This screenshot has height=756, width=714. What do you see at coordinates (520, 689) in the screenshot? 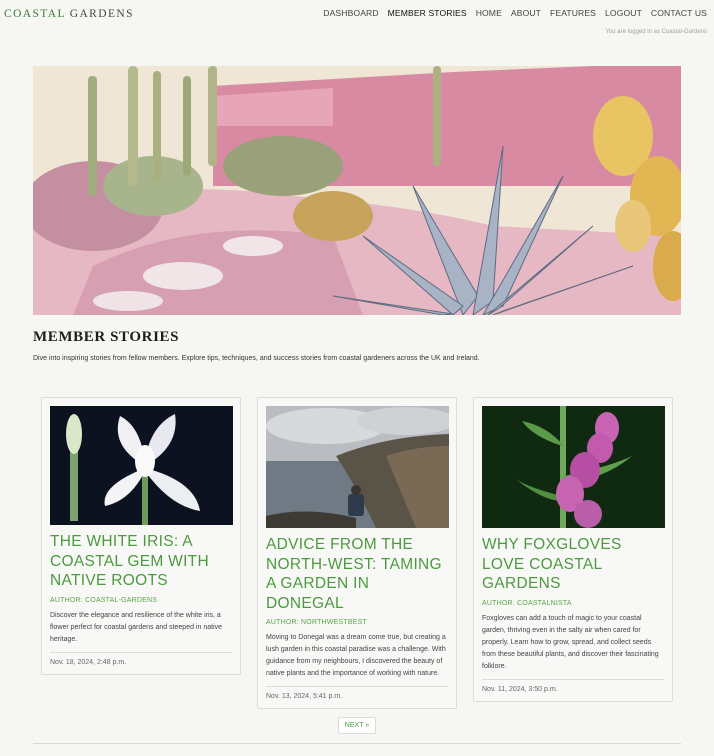
I see `story-date: Nov. 11, 2024, 3:50 p.m.` at bounding box center [520, 689].